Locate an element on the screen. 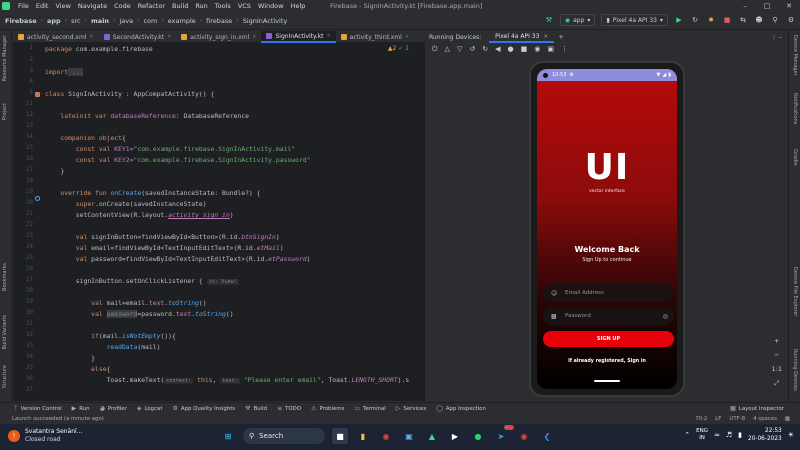 The height and width of the screenshot is (450, 800). visibility-off-icon: ◎ is located at coordinates (665, 316).